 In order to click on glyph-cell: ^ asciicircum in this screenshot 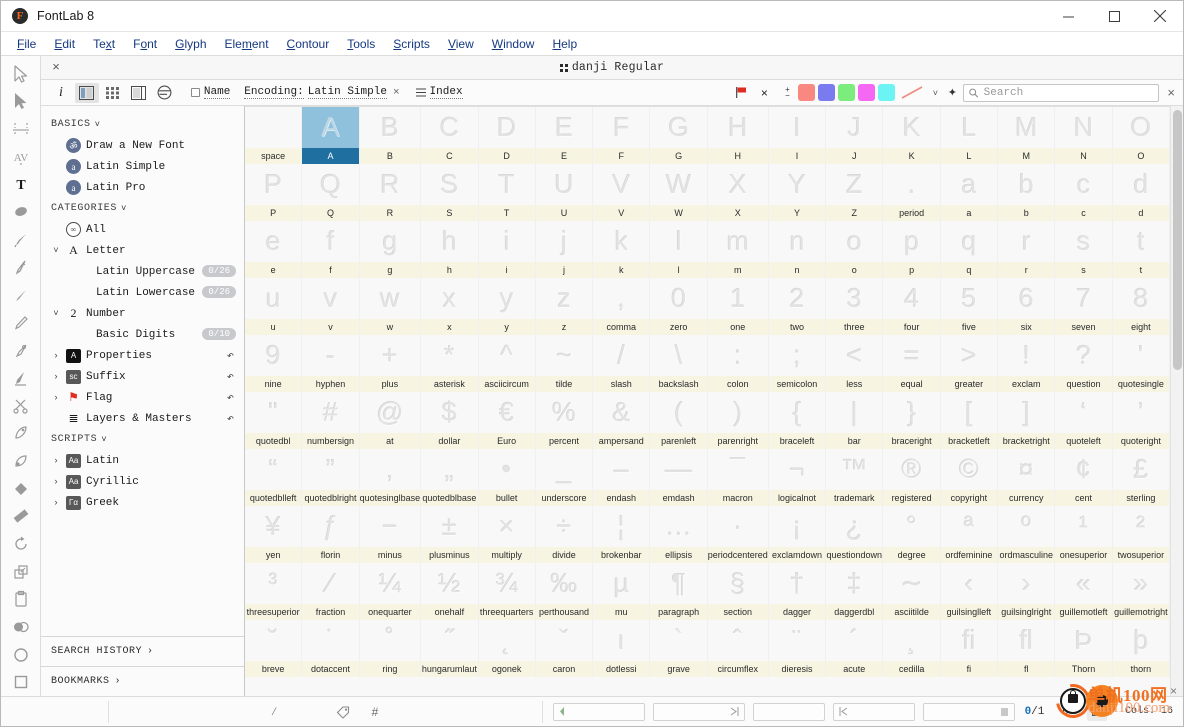, I will do `click(507, 363)`.